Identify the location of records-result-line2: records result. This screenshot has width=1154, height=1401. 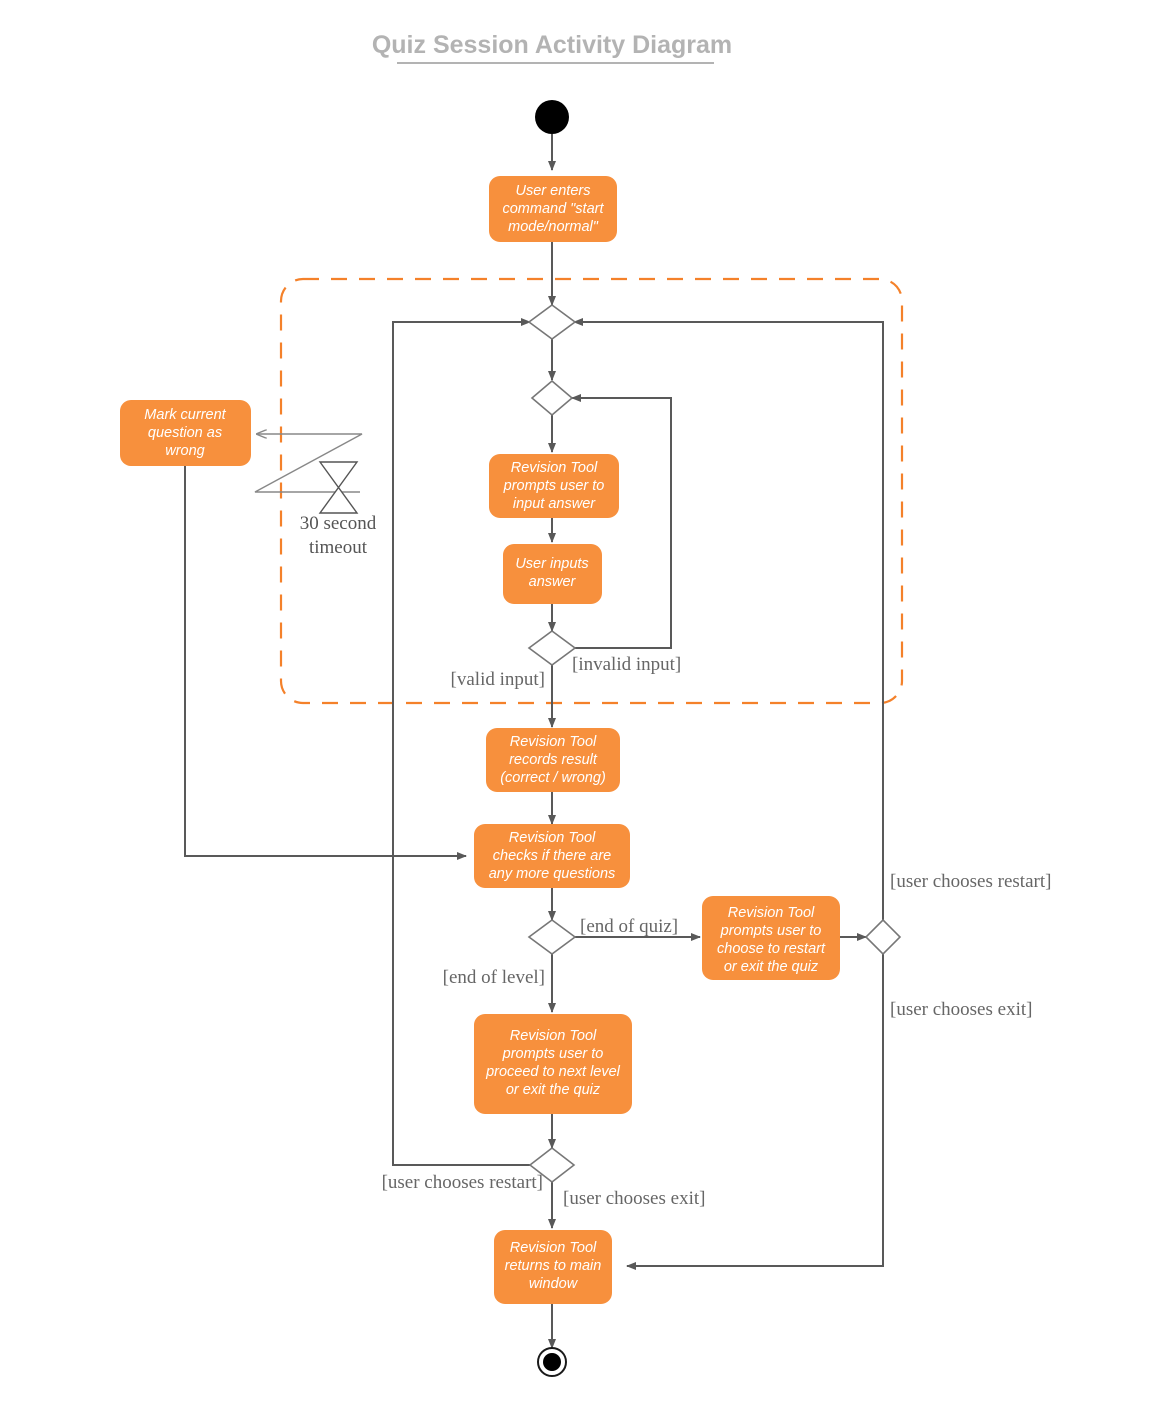
(553, 760).